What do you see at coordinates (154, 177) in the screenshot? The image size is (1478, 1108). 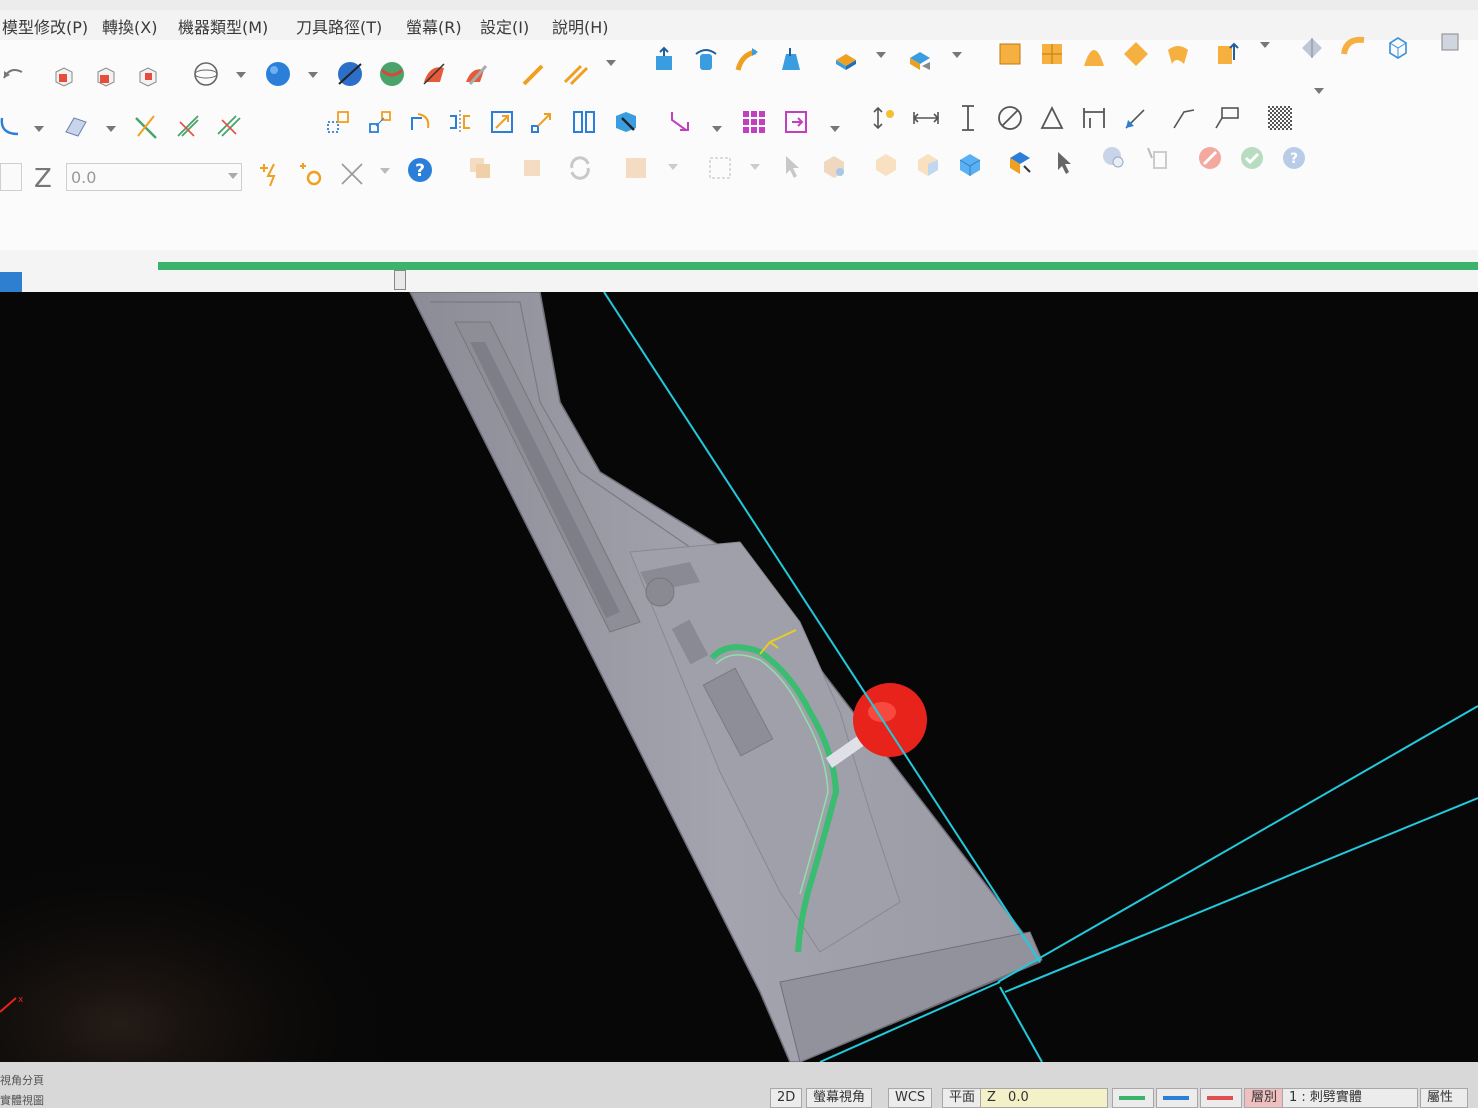 I see `z-depth-input` at bounding box center [154, 177].